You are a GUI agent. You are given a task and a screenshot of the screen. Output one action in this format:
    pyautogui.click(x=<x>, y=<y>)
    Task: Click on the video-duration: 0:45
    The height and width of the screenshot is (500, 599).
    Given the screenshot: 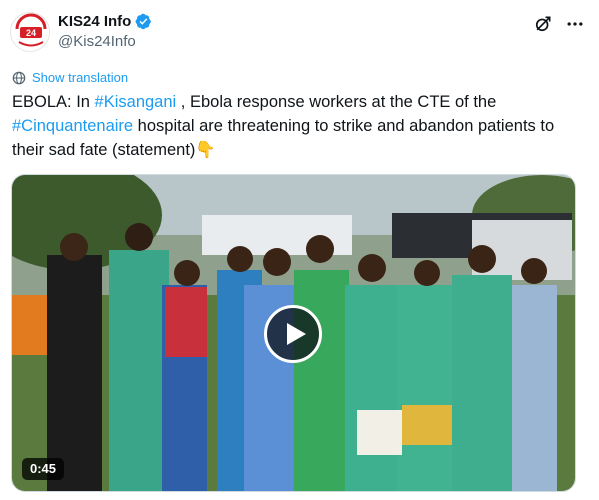 What is the action you would take?
    pyautogui.click(x=43, y=469)
    